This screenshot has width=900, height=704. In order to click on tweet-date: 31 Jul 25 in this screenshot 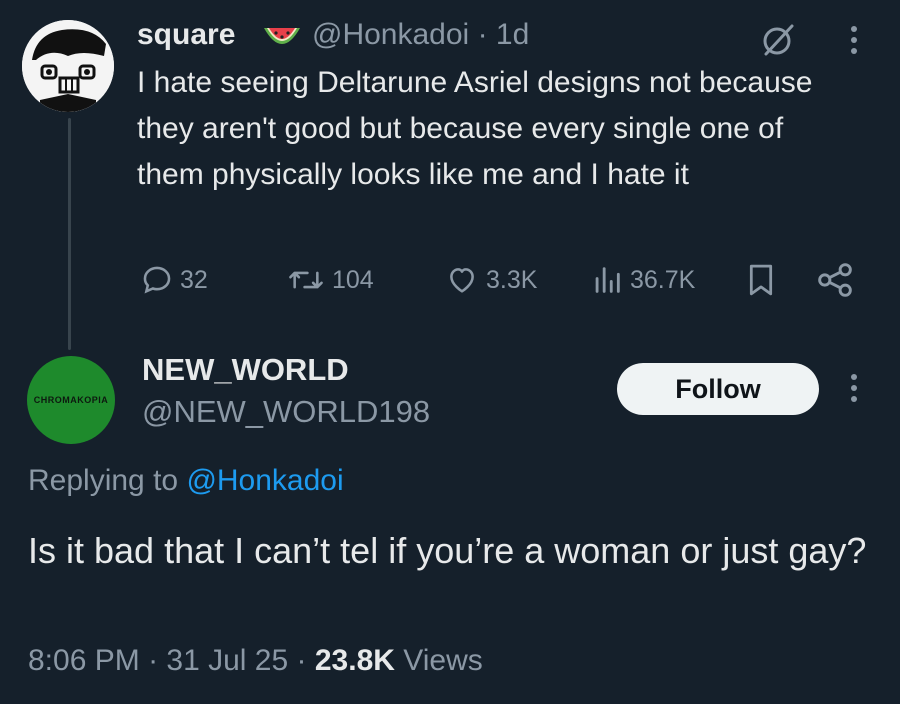, I will do `click(227, 660)`.